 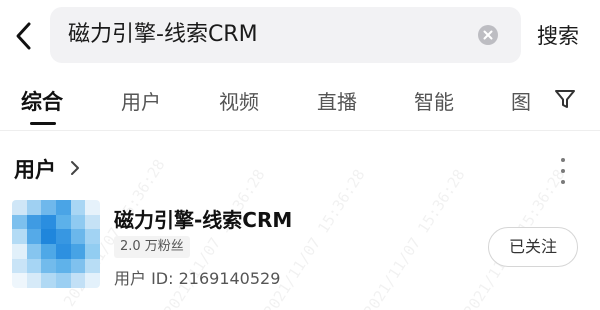 I want to click on section-title-users: 用户, so click(x=35, y=169).